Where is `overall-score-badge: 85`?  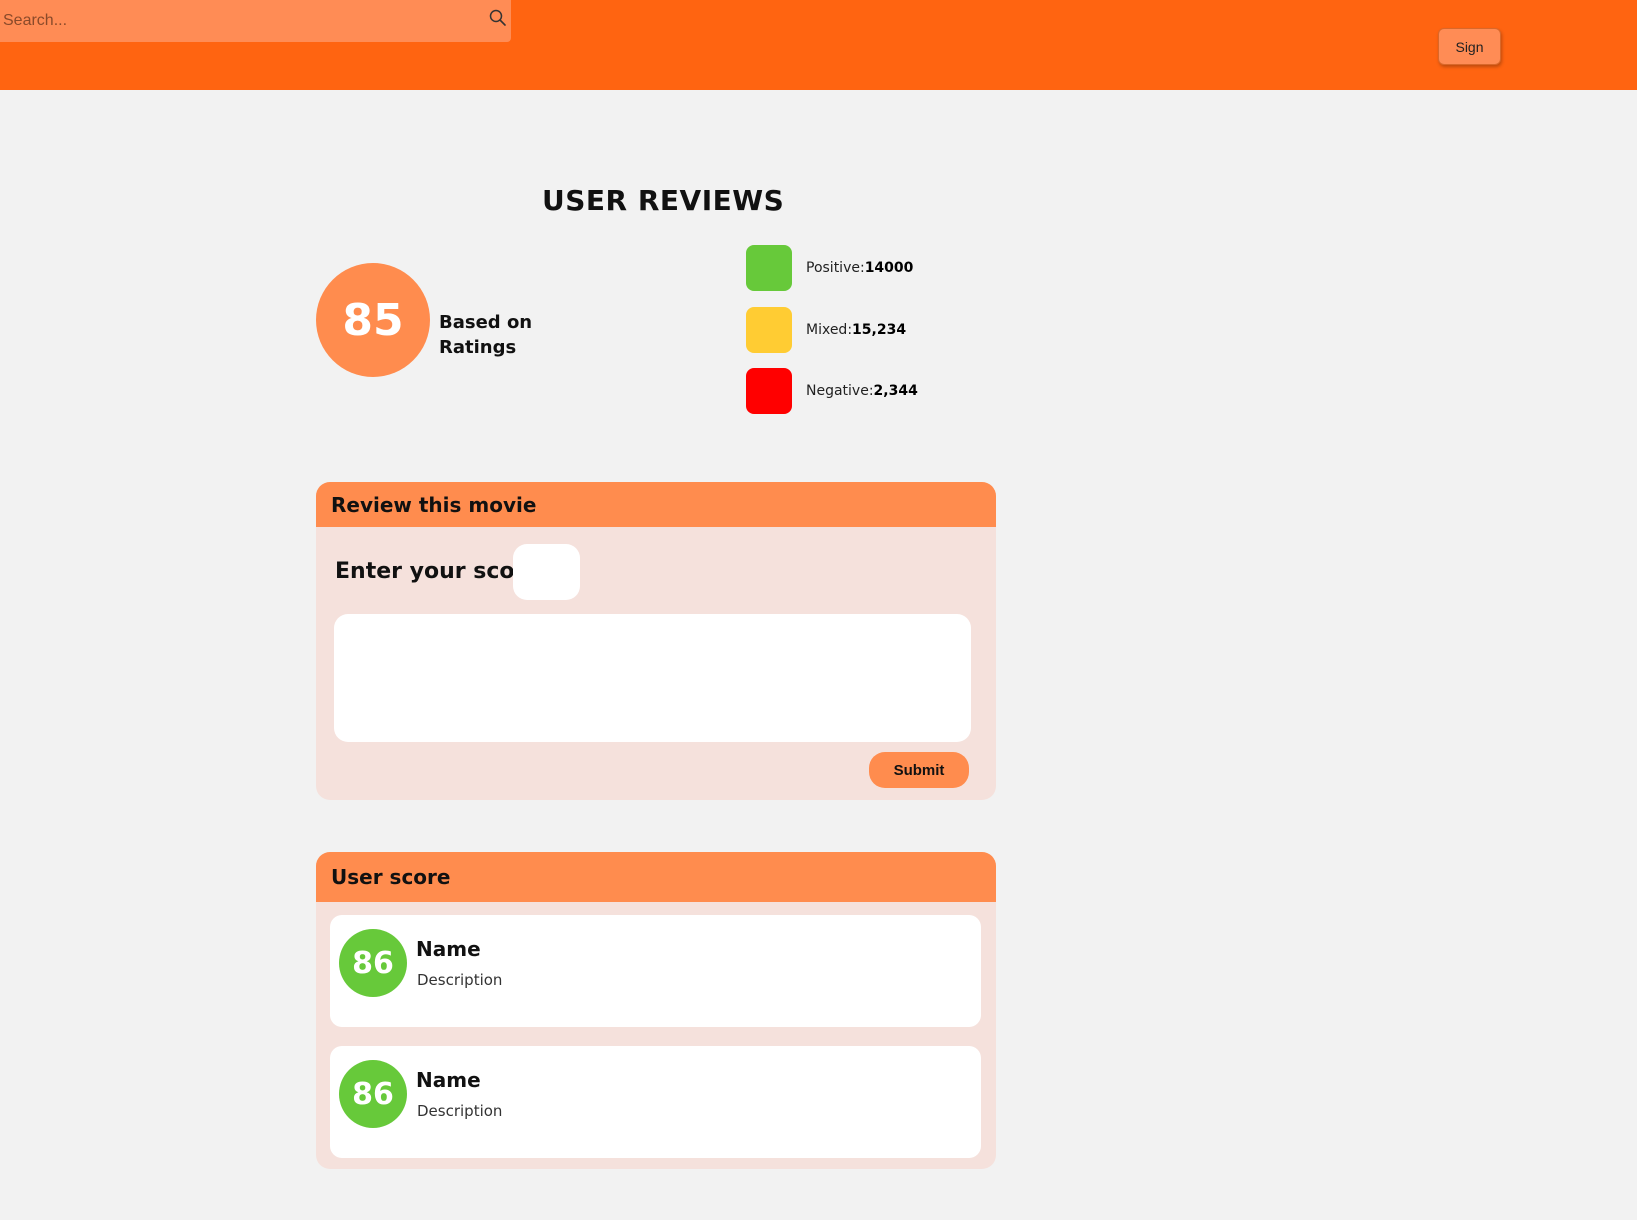 overall-score-badge: 85 is located at coordinates (373, 320).